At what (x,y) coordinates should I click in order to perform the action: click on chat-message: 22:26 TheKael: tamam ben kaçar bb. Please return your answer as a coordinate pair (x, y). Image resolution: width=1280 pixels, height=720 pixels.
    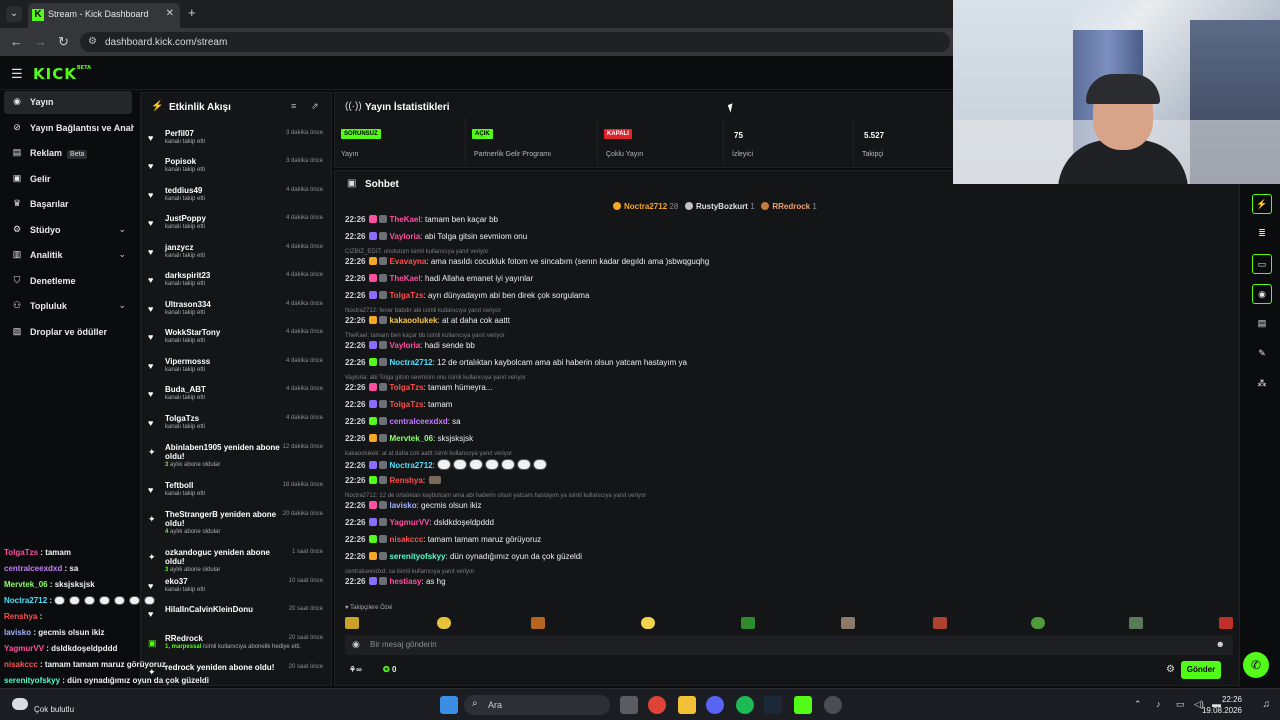
    Looking at the image, I should click on (785, 219).